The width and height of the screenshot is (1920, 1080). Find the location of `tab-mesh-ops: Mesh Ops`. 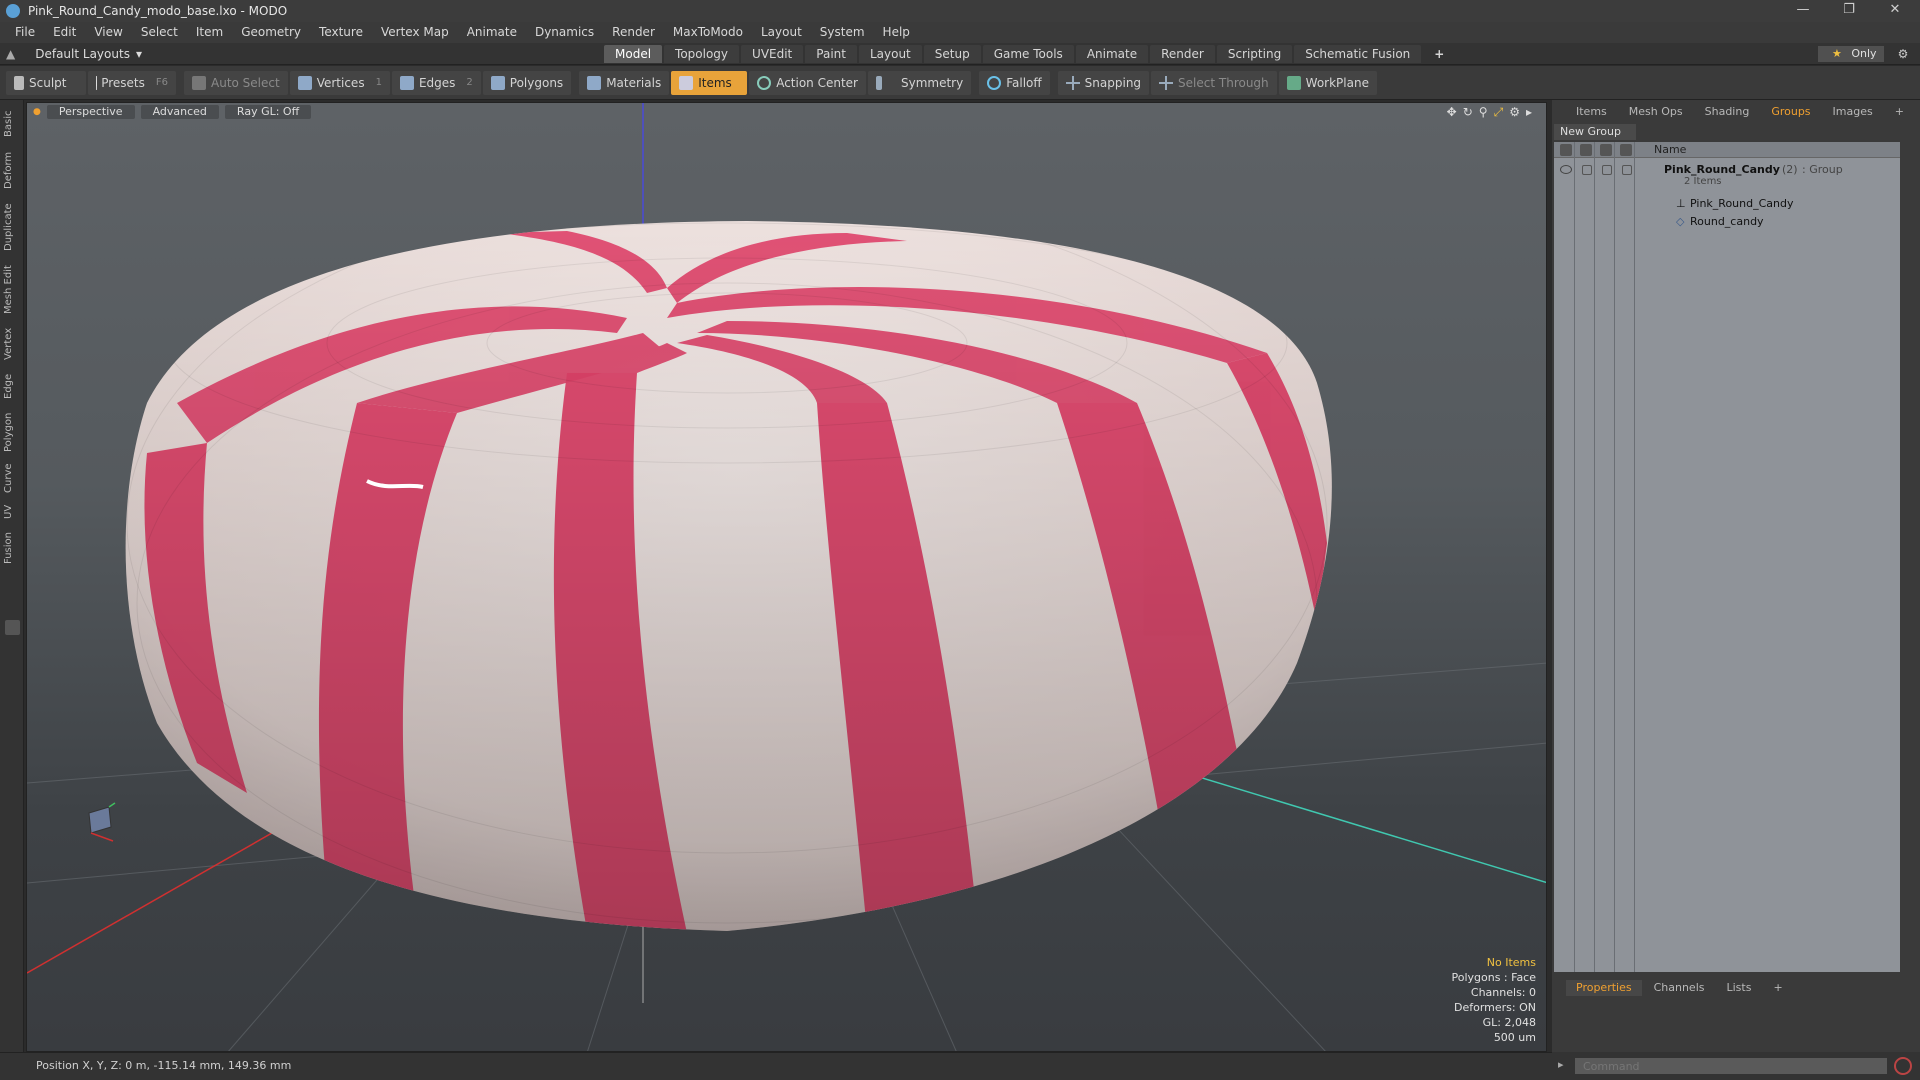

tab-mesh-ops: Mesh Ops is located at coordinates (1656, 112).